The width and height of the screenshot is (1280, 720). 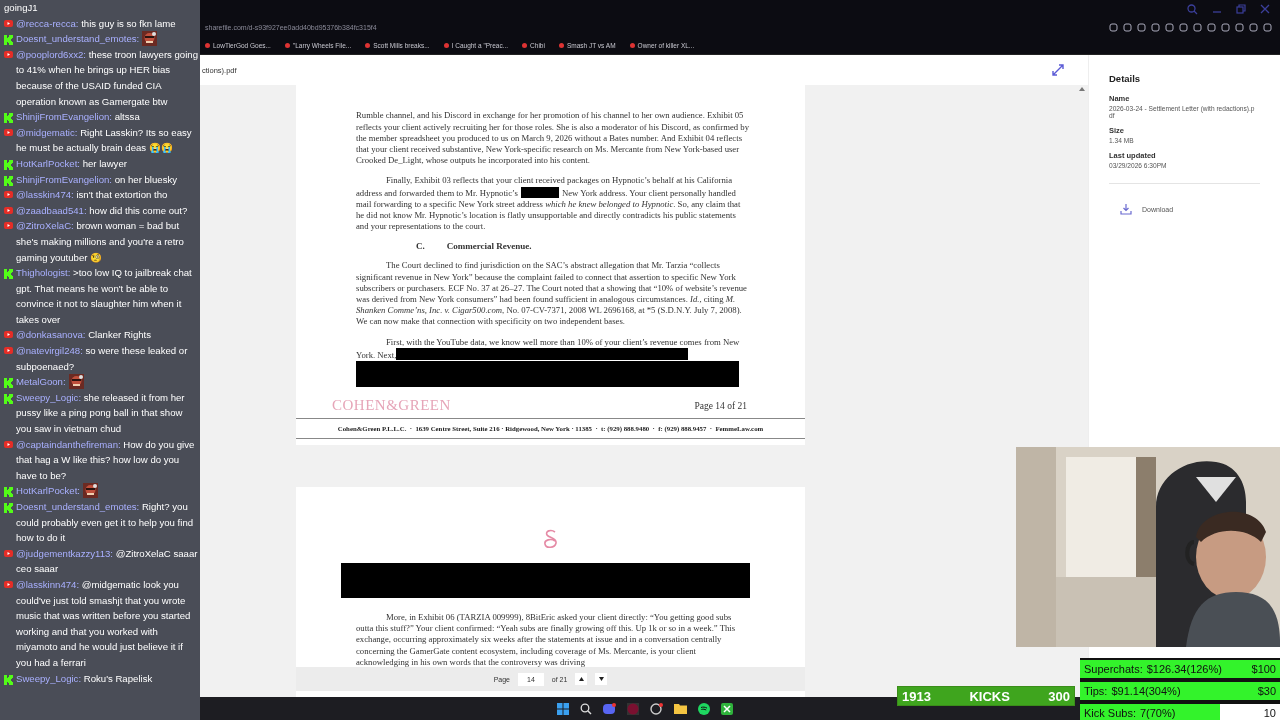 I want to click on chat-message: @lasskinn474: @midgematic look you could've just told smashjt that you wrote music that was written before you started working and that you worked with miyamoto and he would just believe it if you had a ferrari, so click(x=104, y=623).